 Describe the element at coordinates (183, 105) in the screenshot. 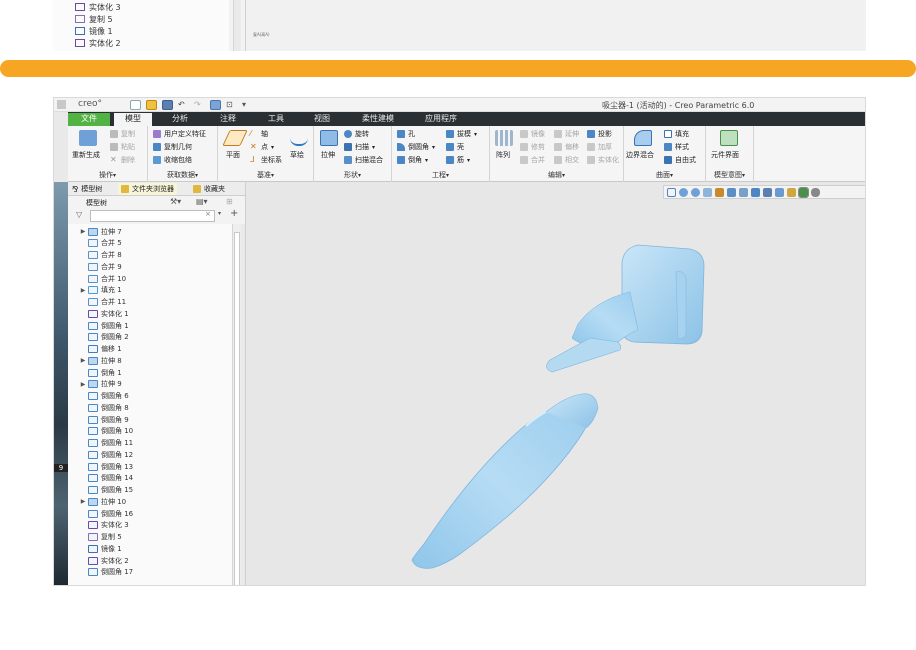

I see `undo-icon: ↶` at that location.